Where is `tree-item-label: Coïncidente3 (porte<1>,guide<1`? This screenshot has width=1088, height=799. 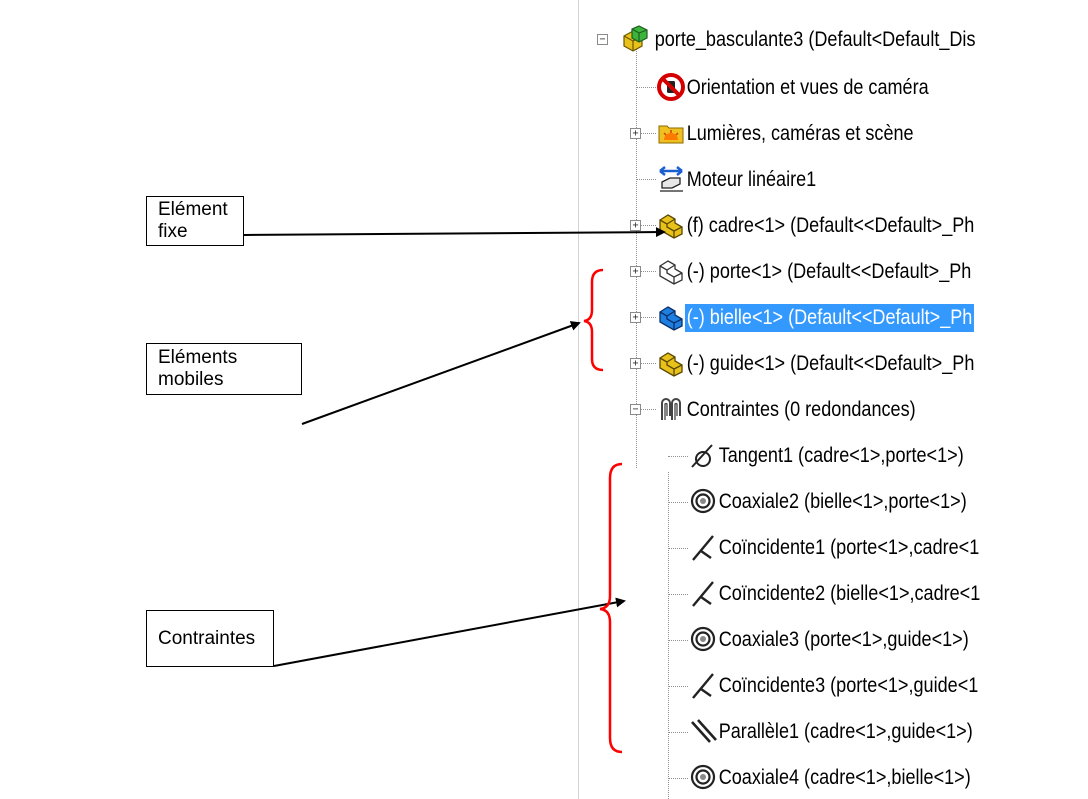
tree-item-label: Coïncidente3 (porte<1>,guide<1 is located at coordinates (848, 685).